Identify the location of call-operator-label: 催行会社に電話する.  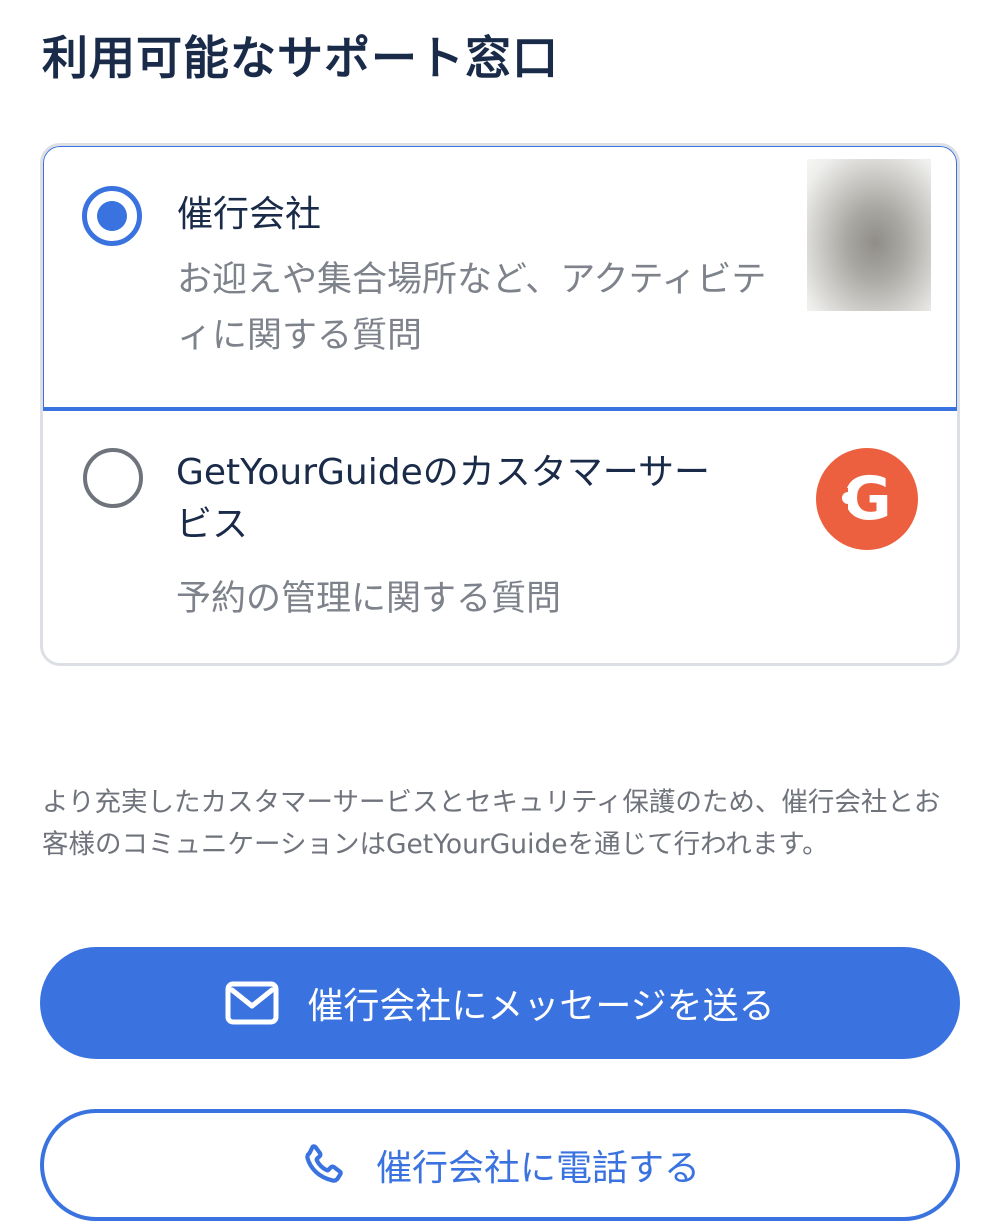
(537, 1168).